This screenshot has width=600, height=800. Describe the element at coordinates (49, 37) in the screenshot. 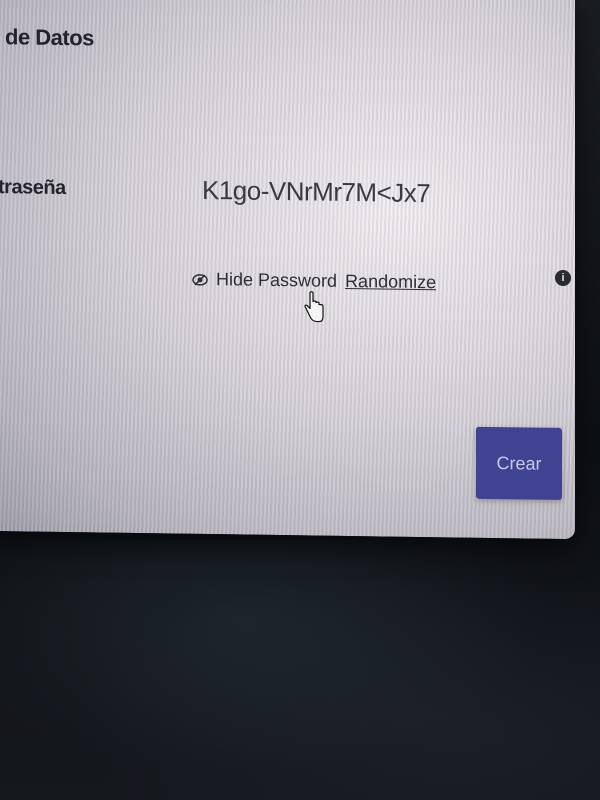

I see `page-title: de Datos` at that location.